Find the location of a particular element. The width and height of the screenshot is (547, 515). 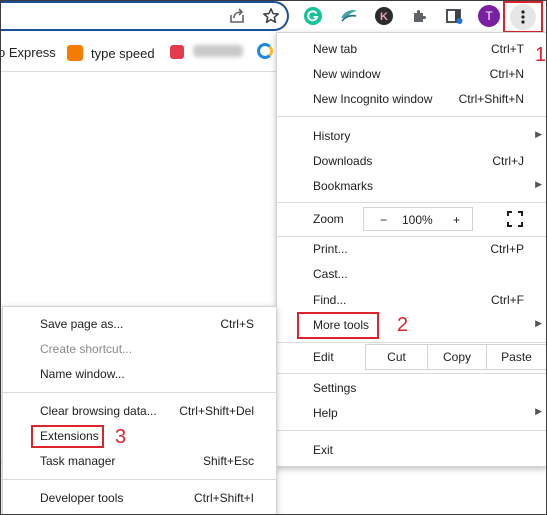

zoom-label: Zoom is located at coordinates (328, 219).